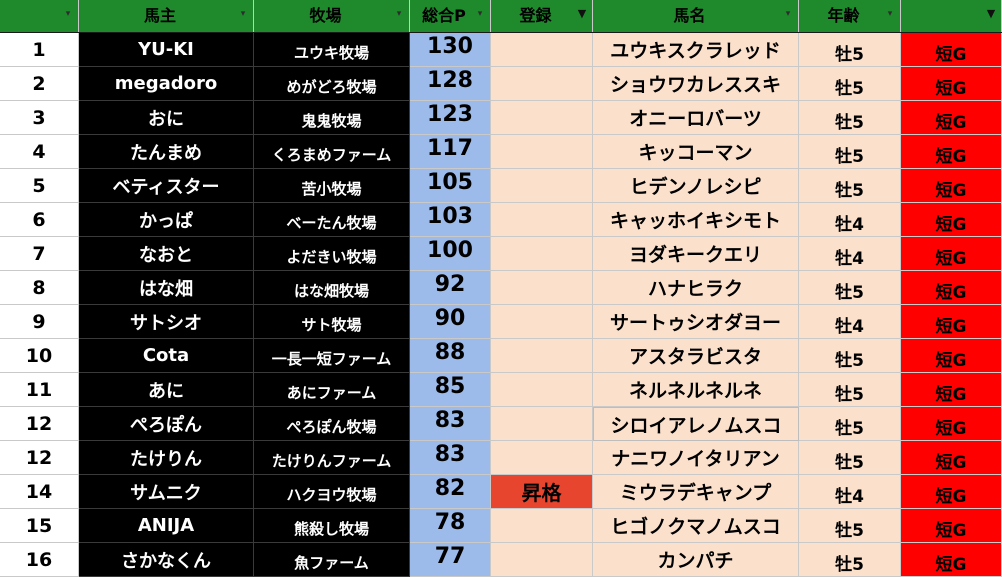 The height and width of the screenshot is (577, 1002). I want to click on horse-name-cell: ナニワノイタリアン, so click(696, 458).